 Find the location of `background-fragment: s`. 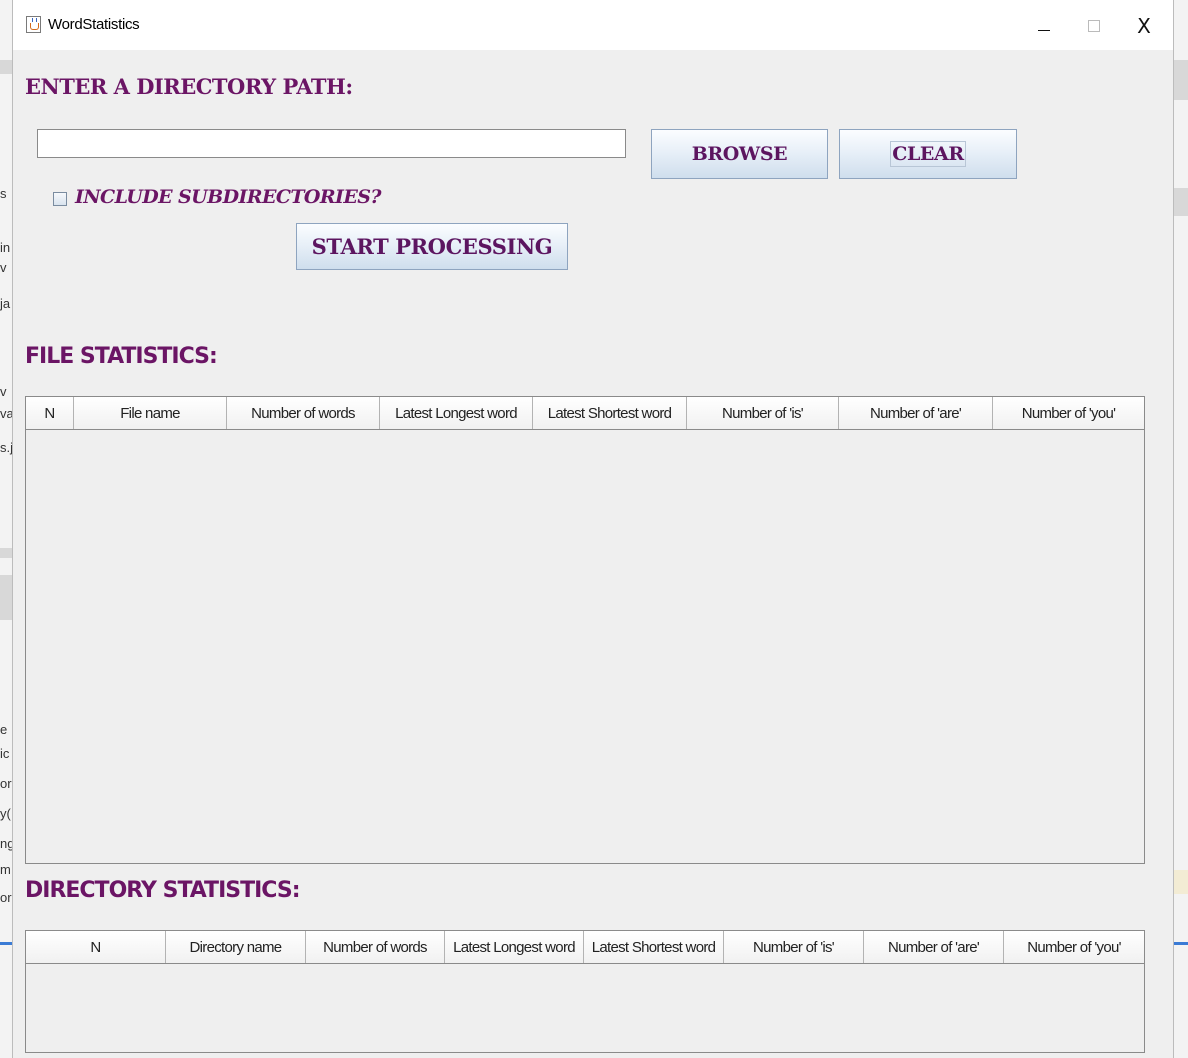

background-fragment: s is located at coordinates (3, 193).